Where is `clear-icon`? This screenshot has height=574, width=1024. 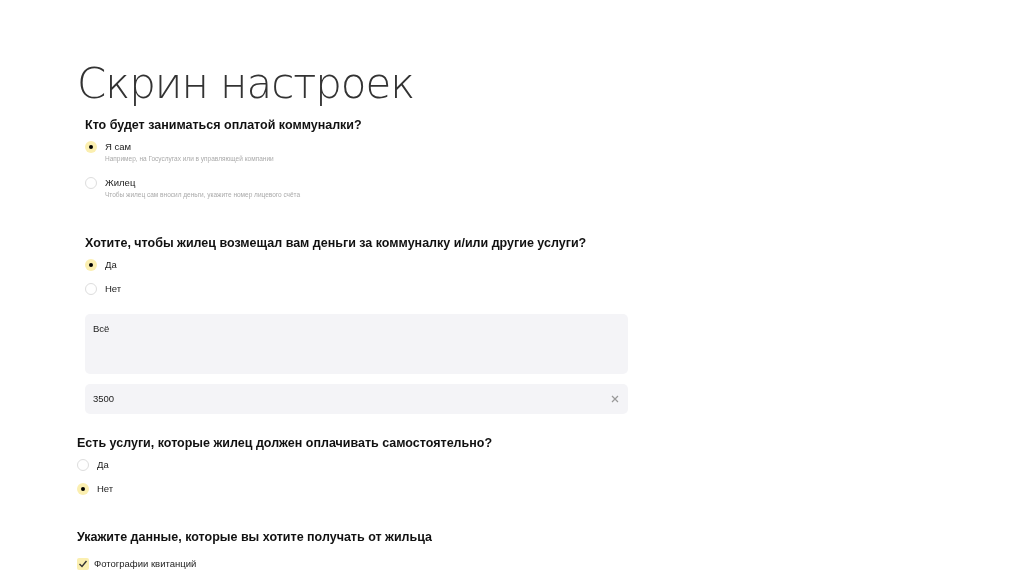 clear-icon is located at coordinates (615, 399).